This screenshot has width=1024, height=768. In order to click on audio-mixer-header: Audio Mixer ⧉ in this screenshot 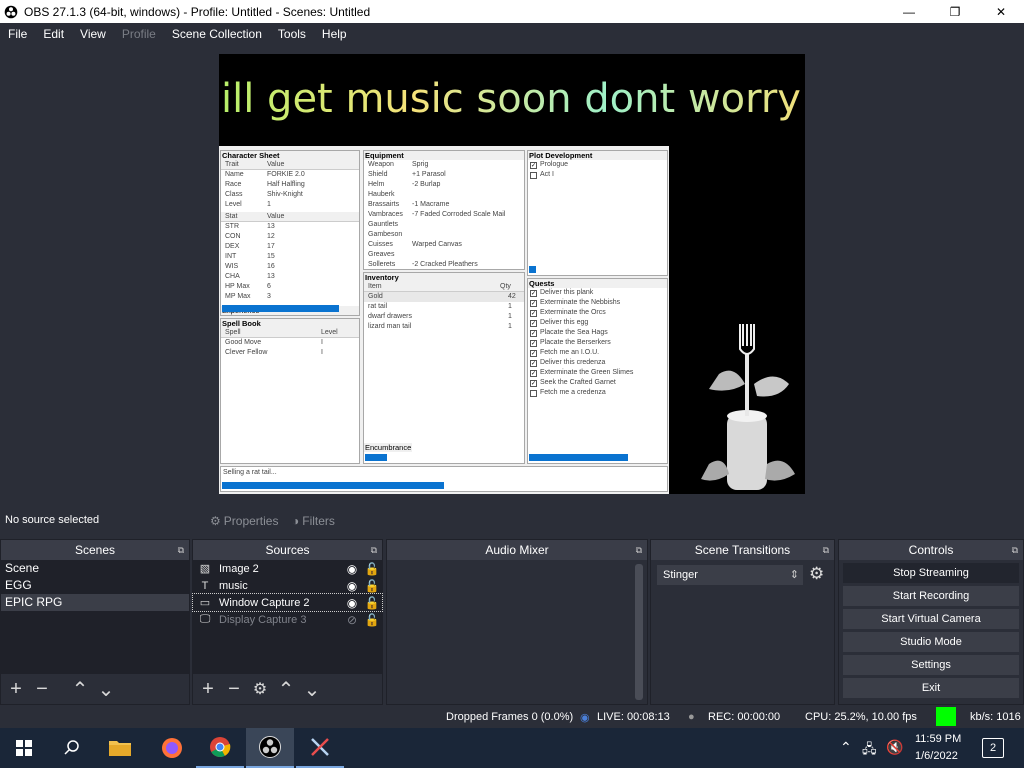, I will do `click(517, 550)`.